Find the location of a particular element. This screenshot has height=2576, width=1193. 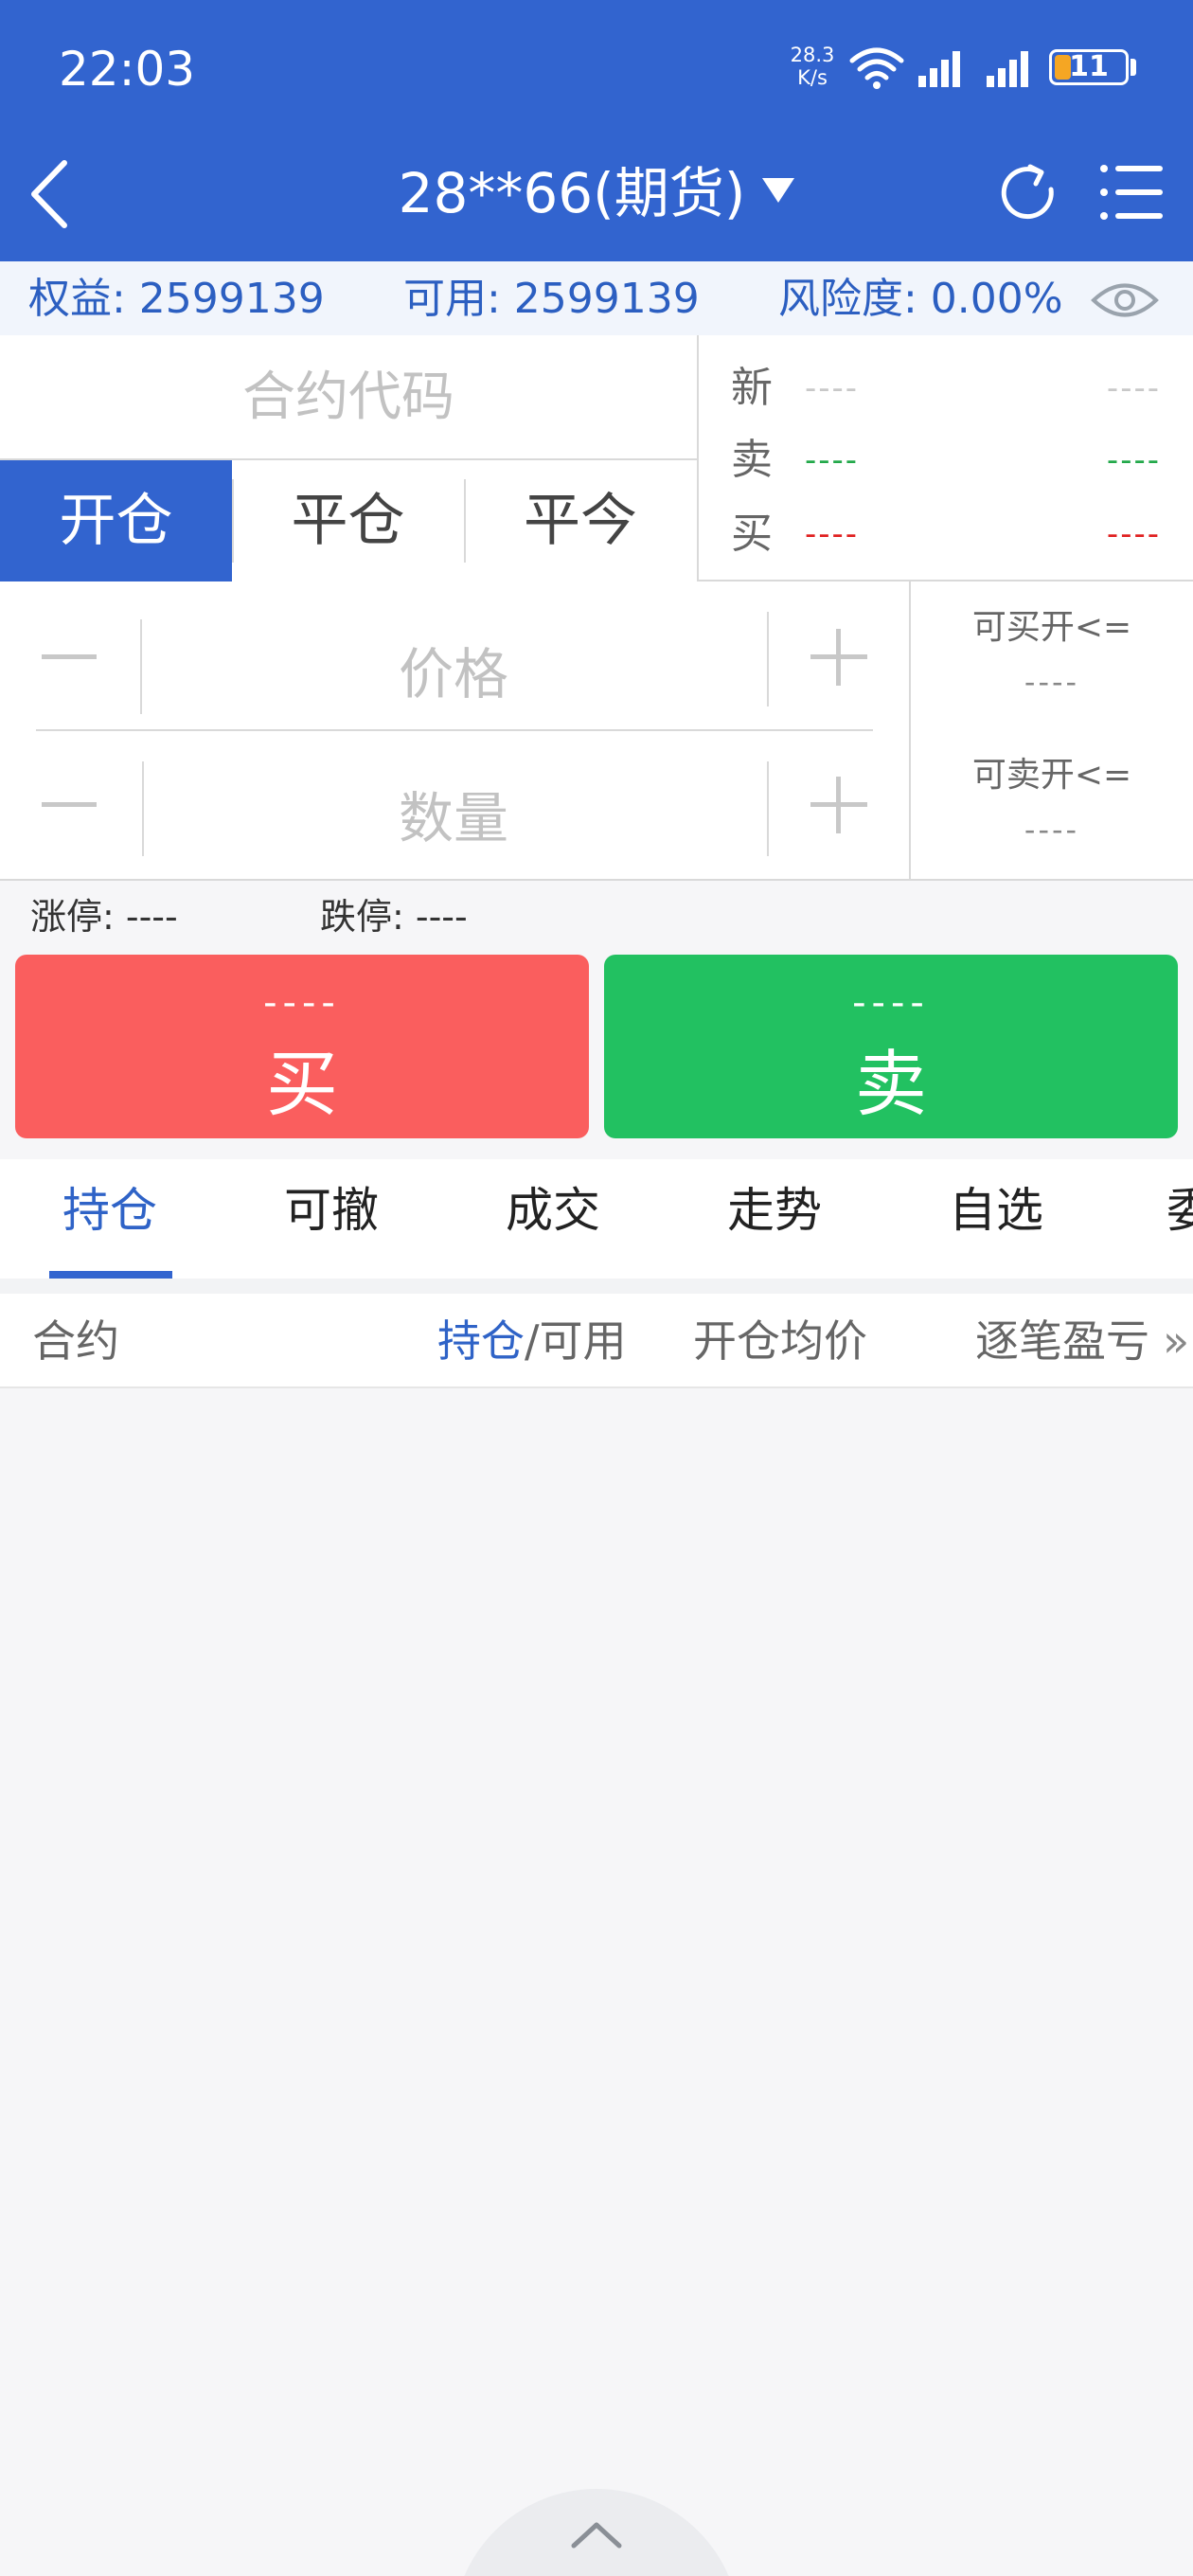

risk-value: 风险度: 0.00% is located at coordinates (920, 299).